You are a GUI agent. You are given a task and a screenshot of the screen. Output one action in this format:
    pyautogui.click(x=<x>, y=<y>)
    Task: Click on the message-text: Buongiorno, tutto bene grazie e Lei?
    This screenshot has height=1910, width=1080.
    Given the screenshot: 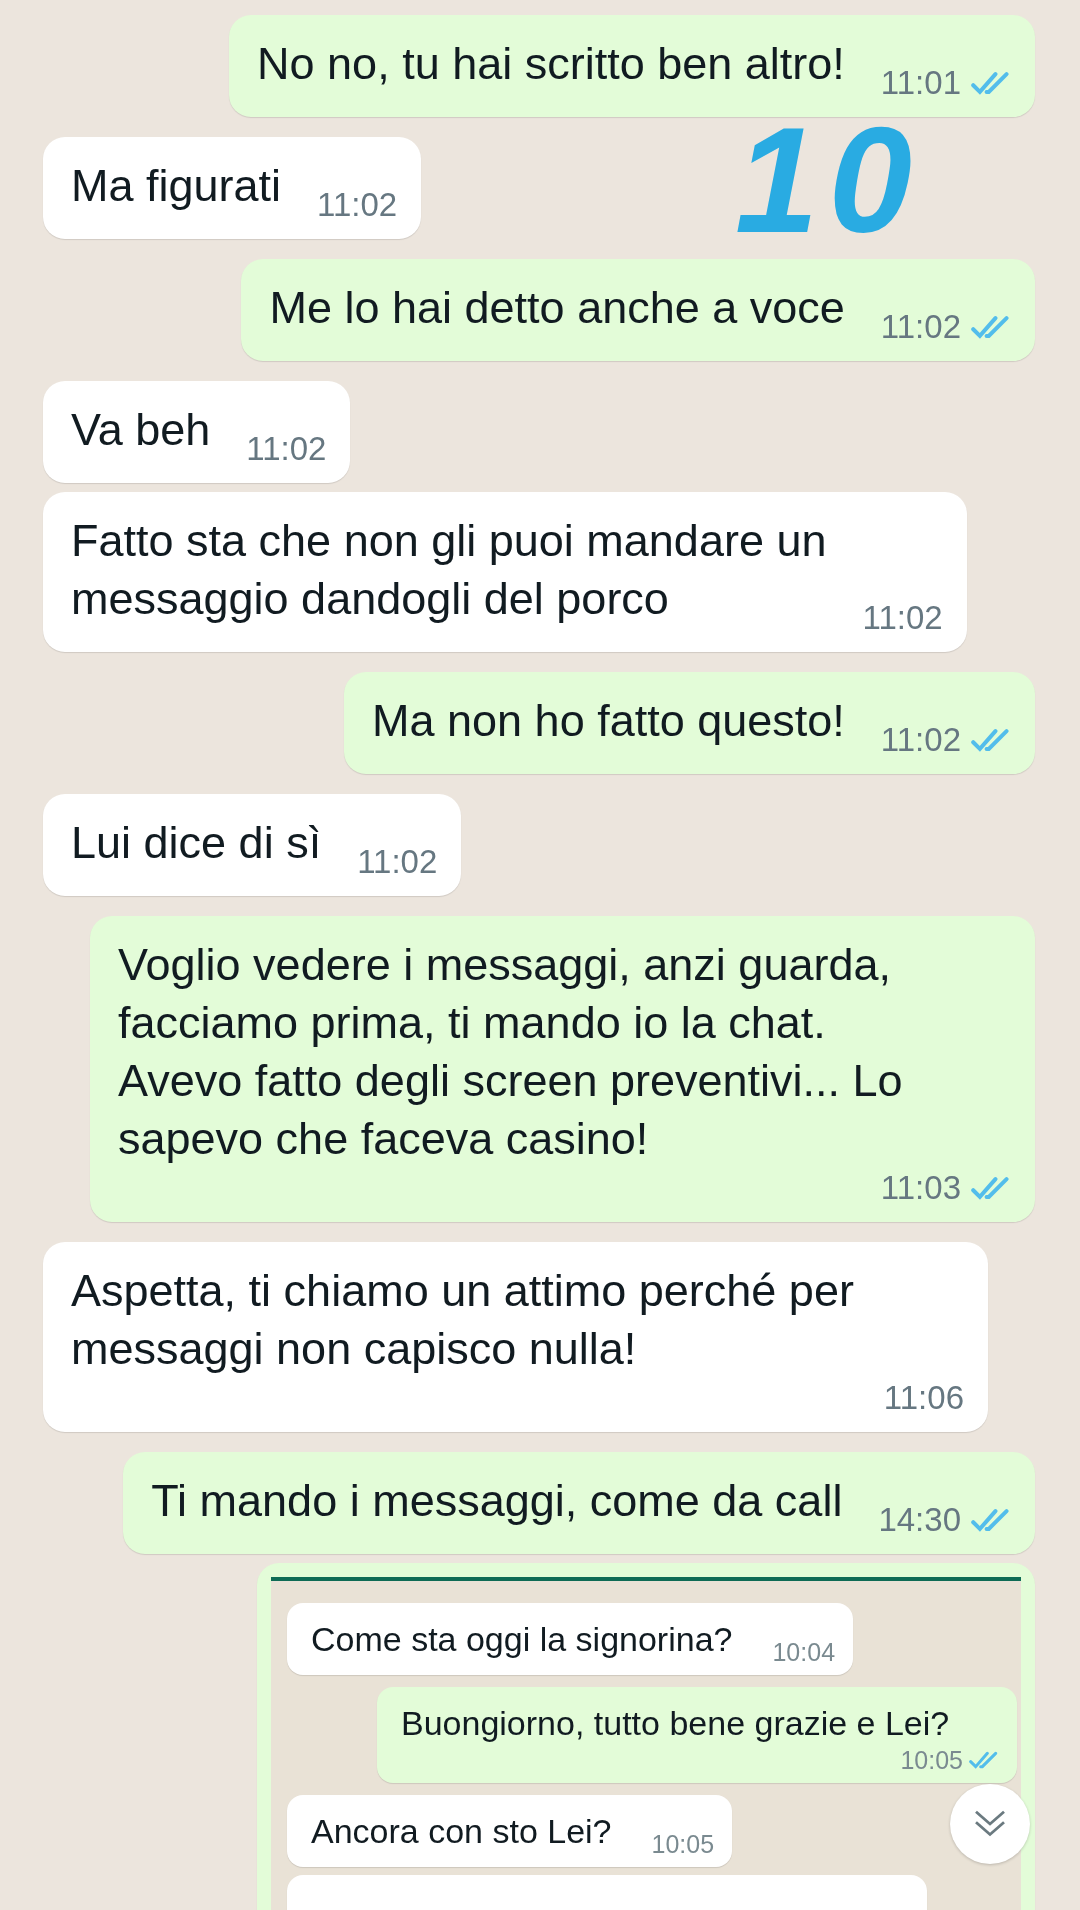 What is the action you would take?
    pyautogui.click(x=675, y=1723)
    